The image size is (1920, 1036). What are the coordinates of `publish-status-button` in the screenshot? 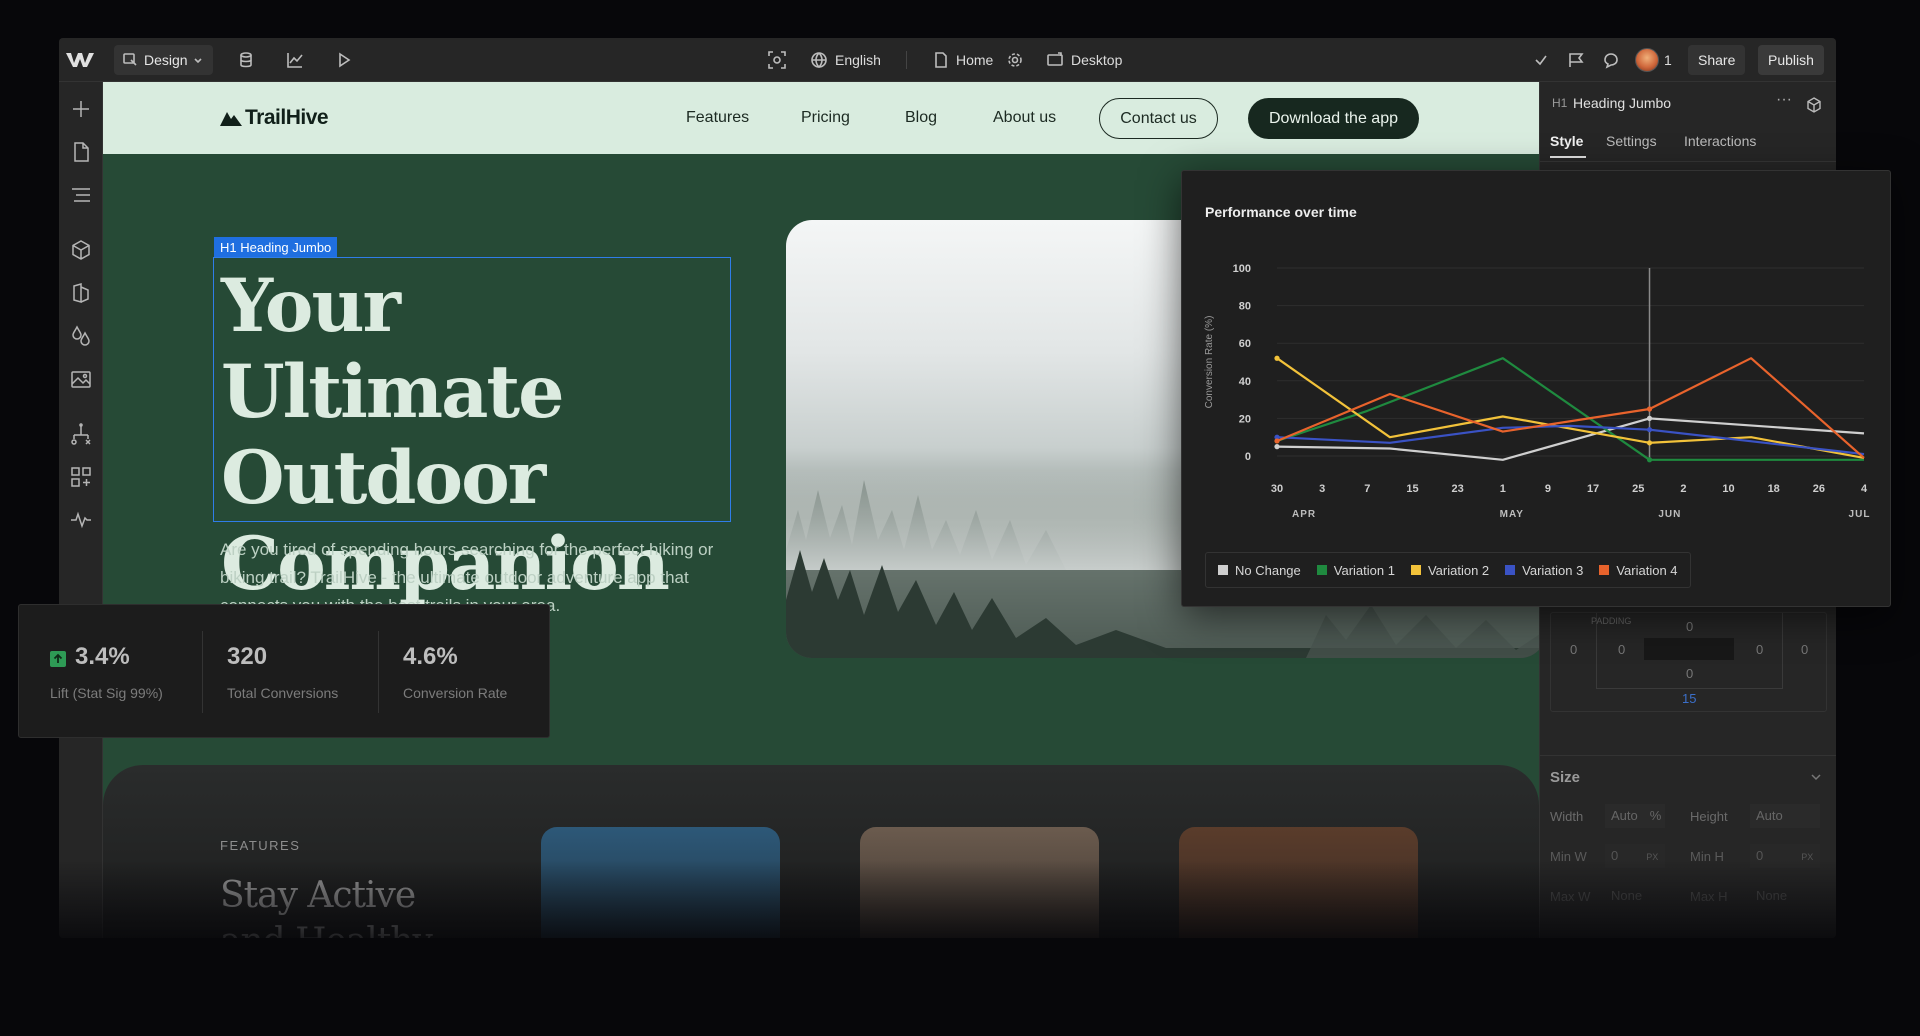 It's located at (1541, 60).